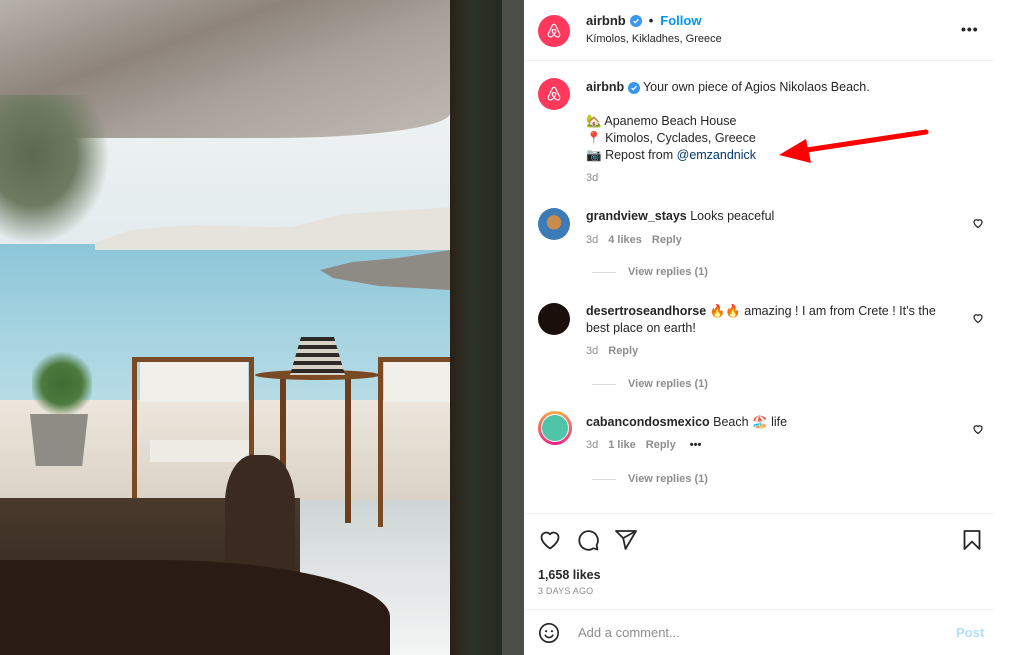 The width and height of the screenshot is (1024, 655). Describe the element at coordinates (55, 170) in the screenshot. I see `photo-tree` at that location.